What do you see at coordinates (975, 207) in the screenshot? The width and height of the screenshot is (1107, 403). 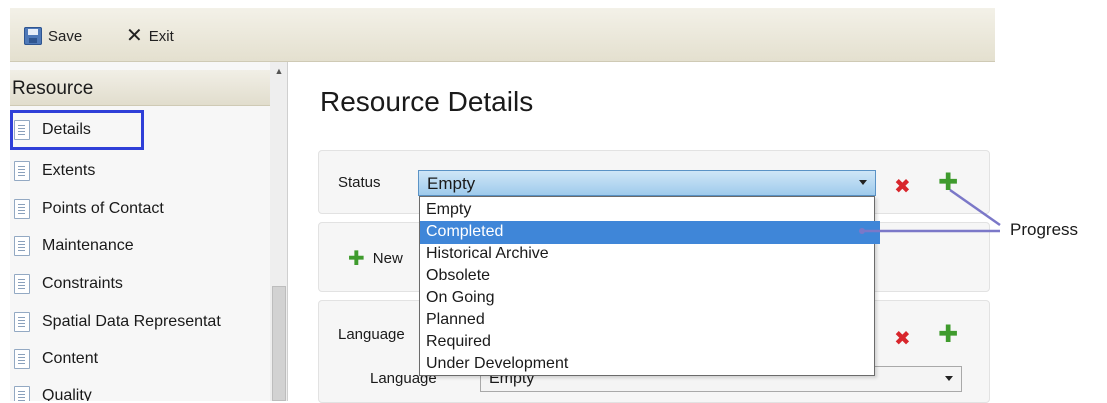 I see `callout-line-plus` at bounding box center [975, 207].